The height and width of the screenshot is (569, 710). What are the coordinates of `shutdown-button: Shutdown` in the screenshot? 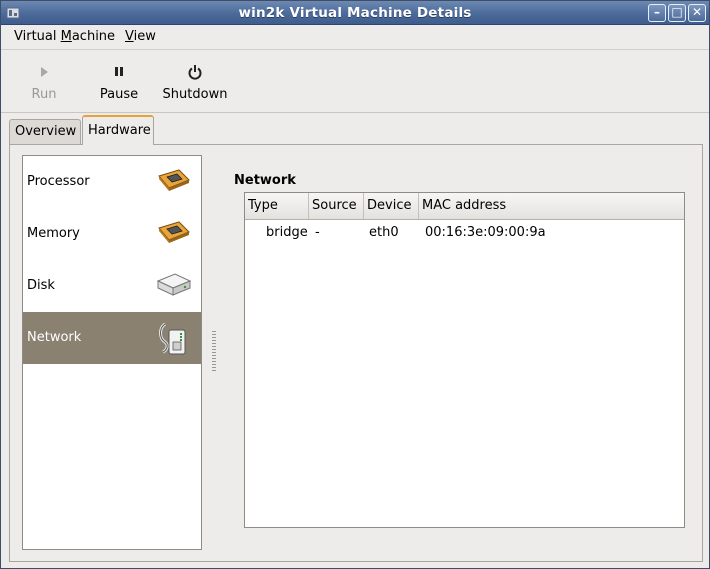 It's located at (195, 80).